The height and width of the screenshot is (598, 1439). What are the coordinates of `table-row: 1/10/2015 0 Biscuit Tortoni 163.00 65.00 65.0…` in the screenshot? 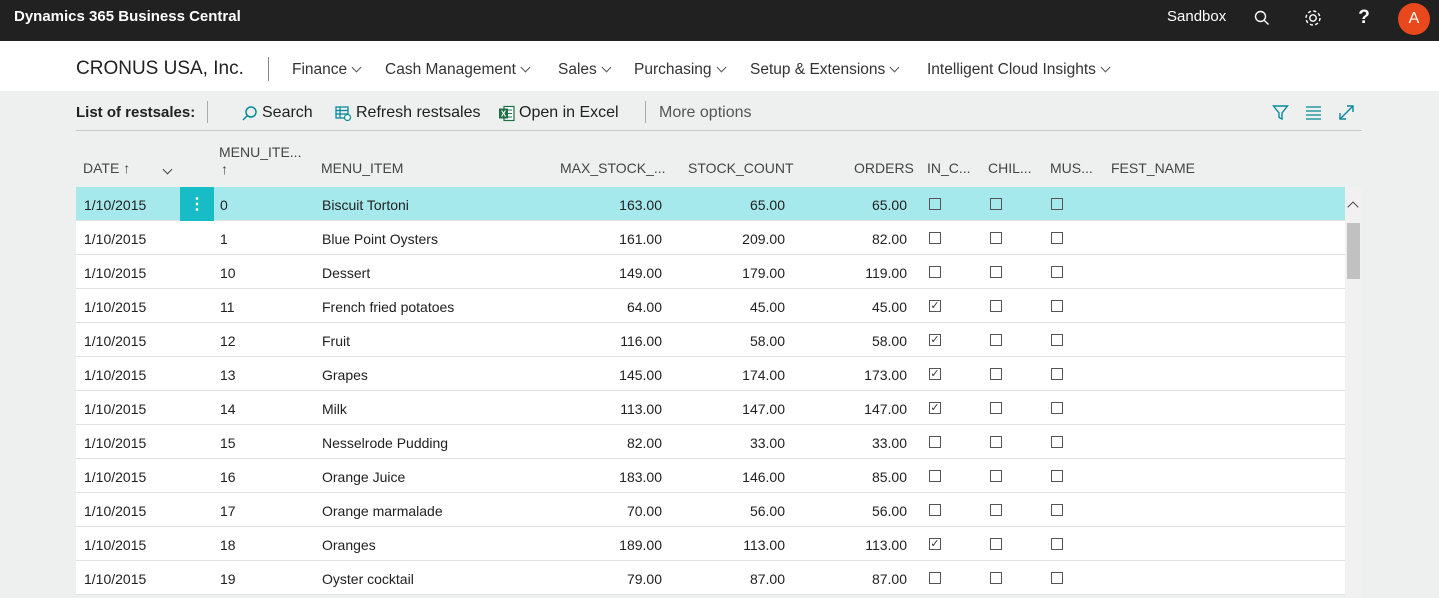 It's located at (710, 204).